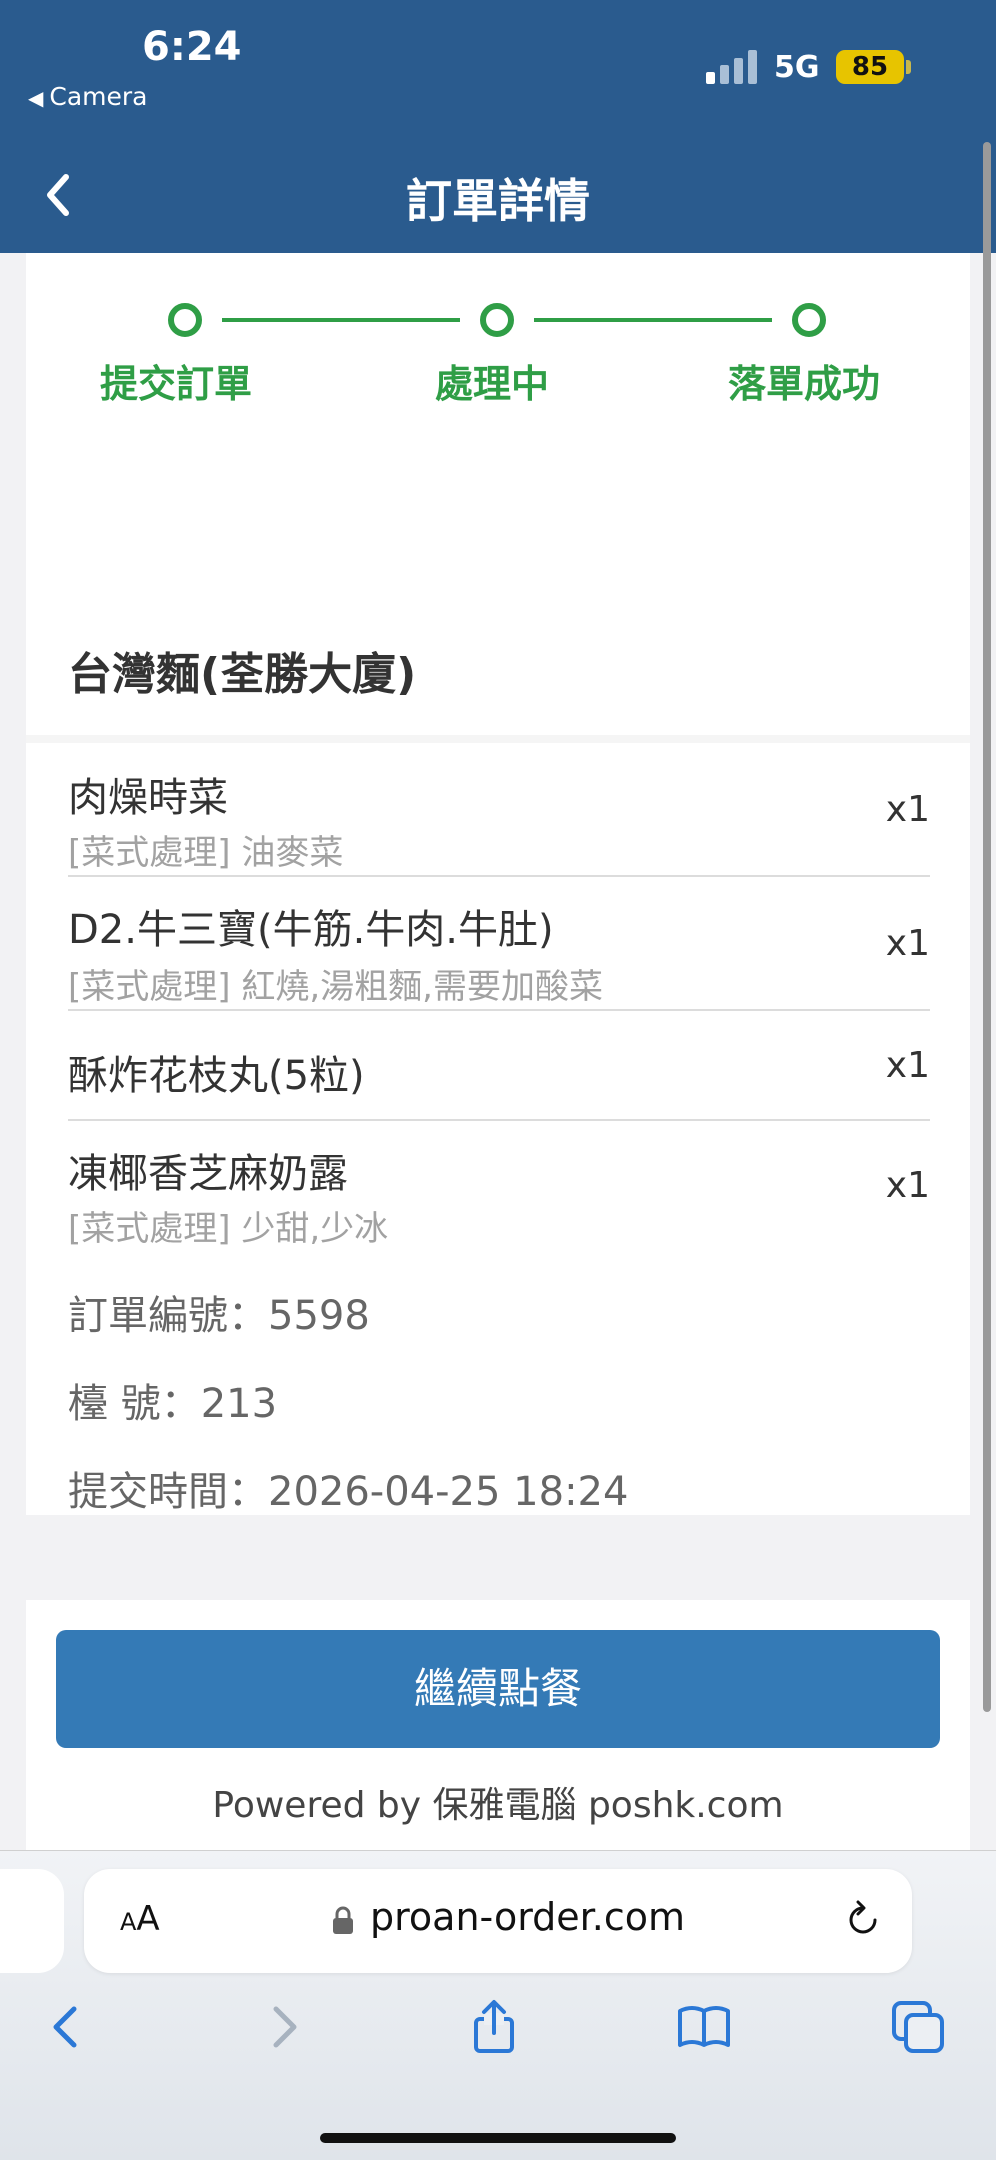  I want to click on url-text: proan-order.com, so click(528, 1917).